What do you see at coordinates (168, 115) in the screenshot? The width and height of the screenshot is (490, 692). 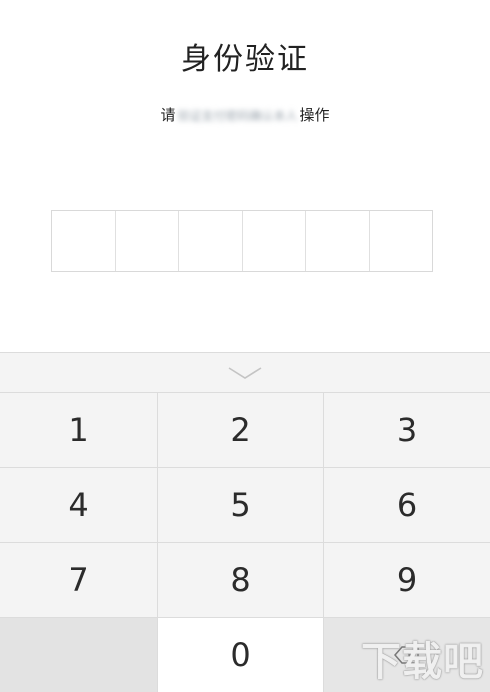 I see `instruction-prefix: 请` at bounding box center [168, 115].